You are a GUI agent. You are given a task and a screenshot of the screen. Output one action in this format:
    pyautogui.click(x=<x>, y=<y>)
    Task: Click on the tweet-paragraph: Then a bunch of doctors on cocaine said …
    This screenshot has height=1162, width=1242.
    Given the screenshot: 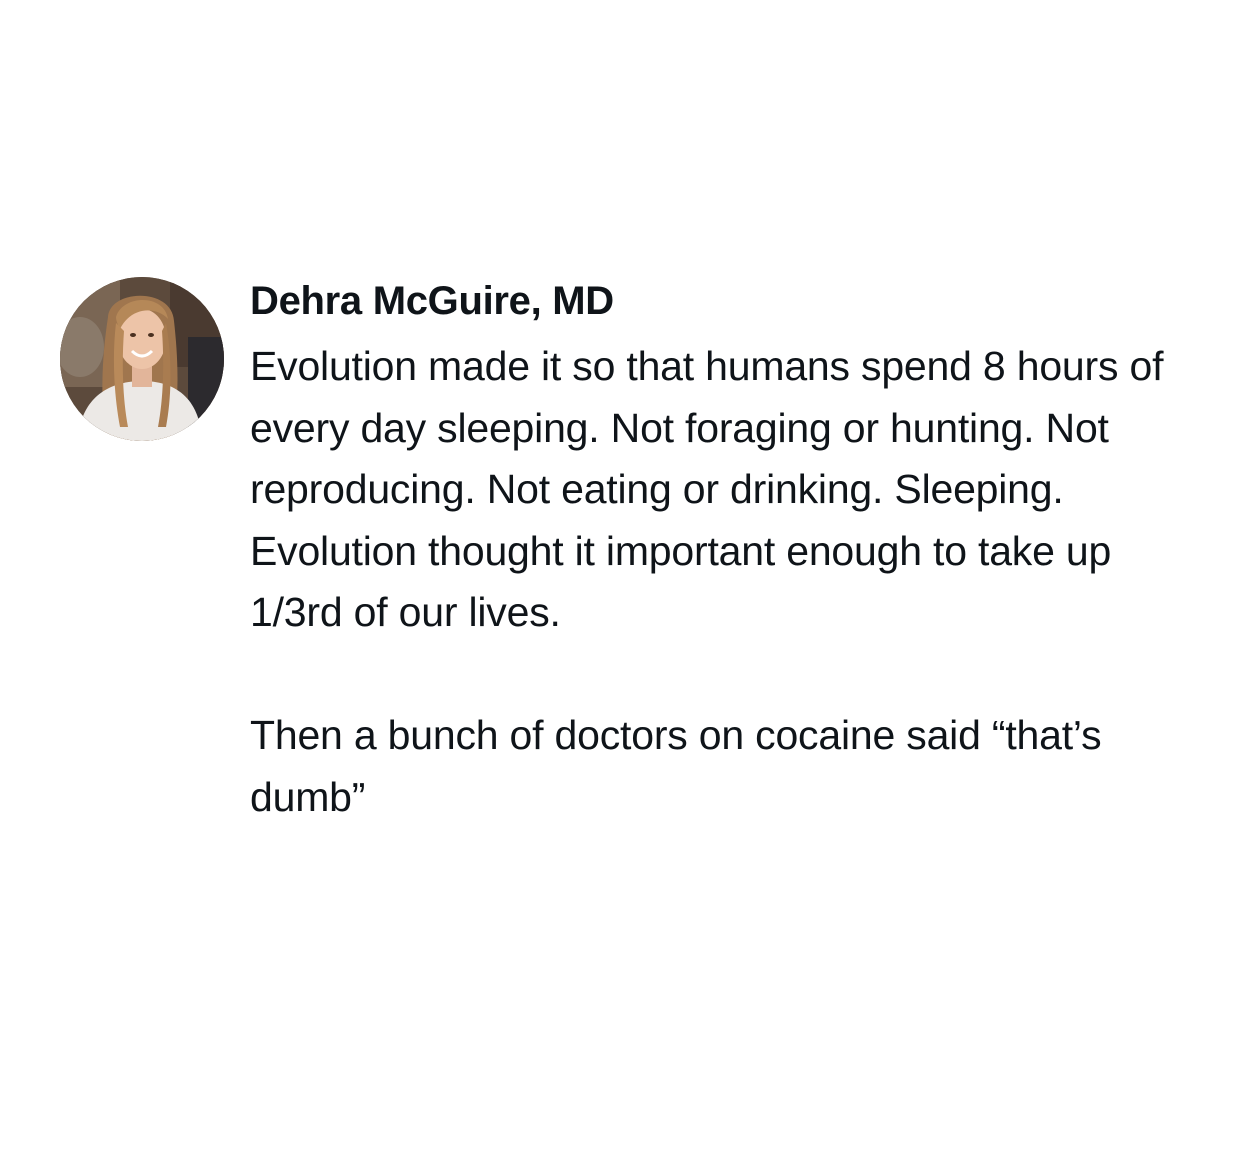 What is the action you would take?
    pyautogui.click(x=676, y=766)
    